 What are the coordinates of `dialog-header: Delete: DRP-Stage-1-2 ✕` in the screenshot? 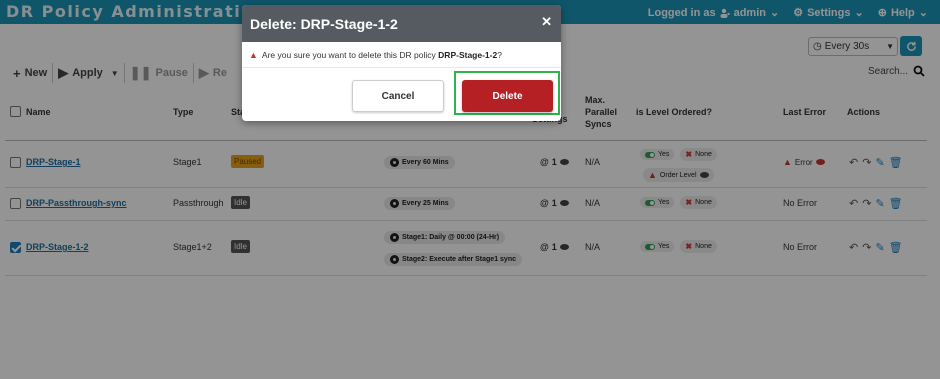 It's located at (401, 23).